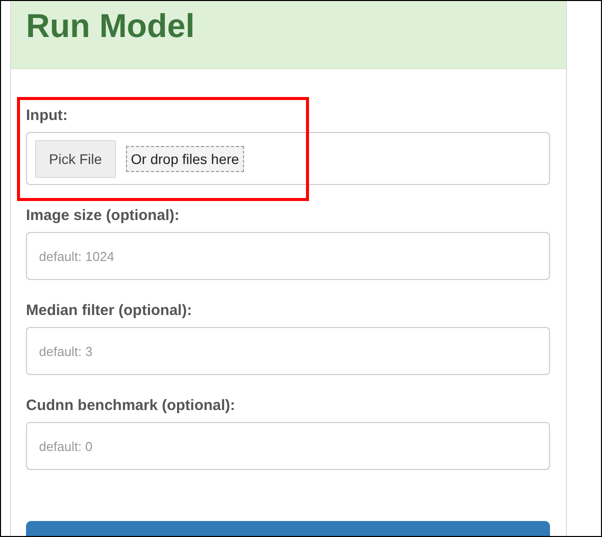 This screenshot has width=602, height=537. What do you see at coordinates (103, 215) in the screenshot?
I see `field-label: Image size (optional):` at bounding box center [103, 215].